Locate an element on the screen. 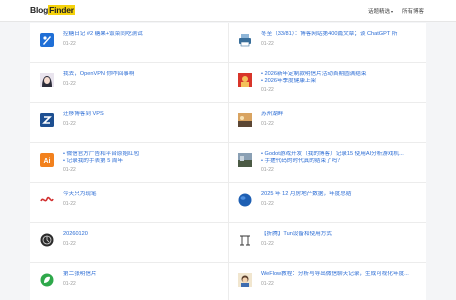 Image resolution: width=456 pixels, height=300 pixels. post-row: 今天只为现笔 01-22 2025 年 12 月房地产数据，年度总结 01-22 is located at coordinates (228, 203).